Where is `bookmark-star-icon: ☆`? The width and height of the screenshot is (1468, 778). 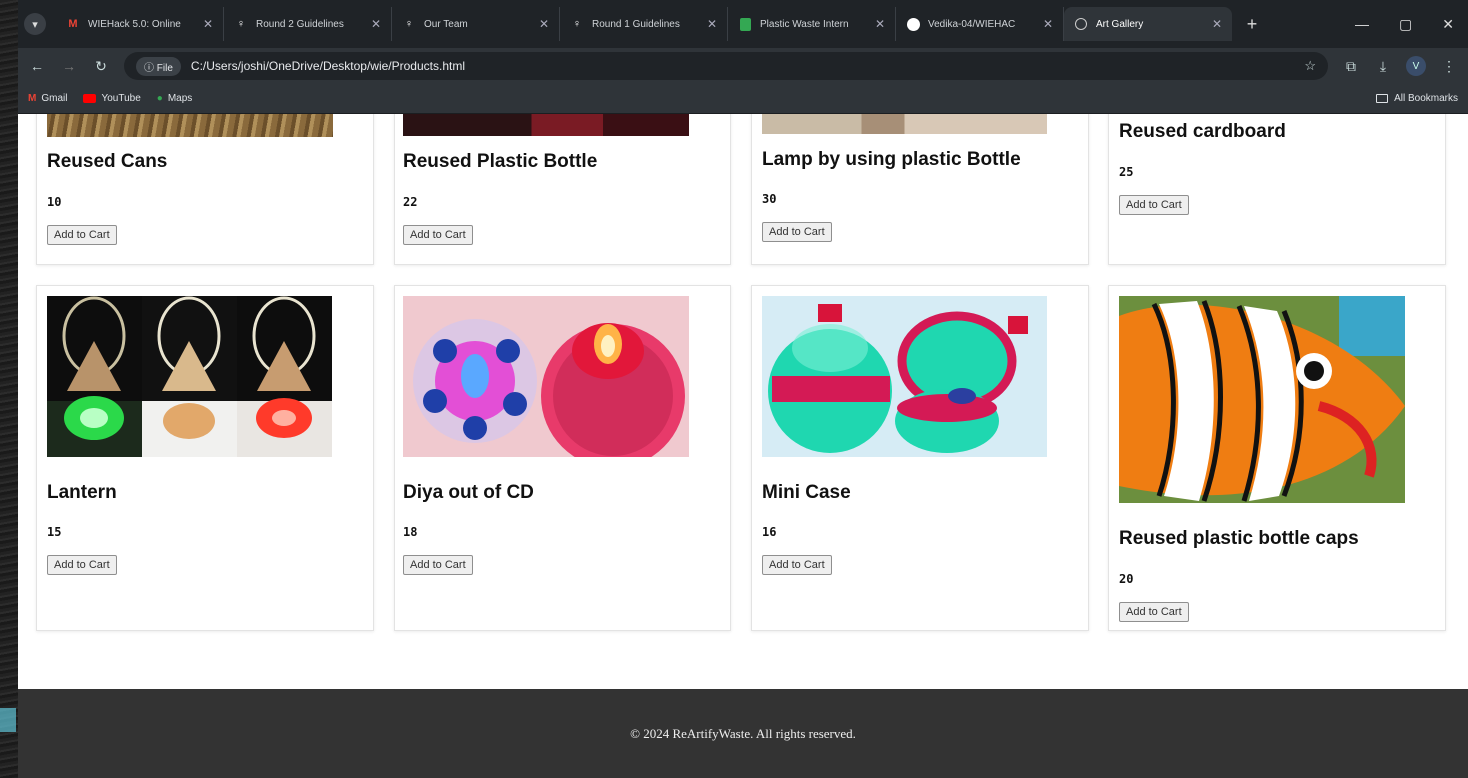
bookmark-star-icon: ☆ is located at coordinates (1310, 66).